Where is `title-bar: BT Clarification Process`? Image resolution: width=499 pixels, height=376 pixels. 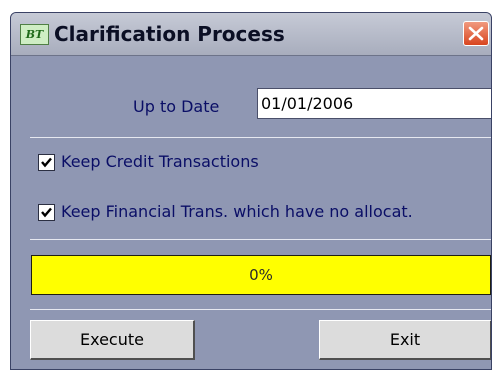 title-bar: BT Clarification Process is located at coordinates (251, 34).